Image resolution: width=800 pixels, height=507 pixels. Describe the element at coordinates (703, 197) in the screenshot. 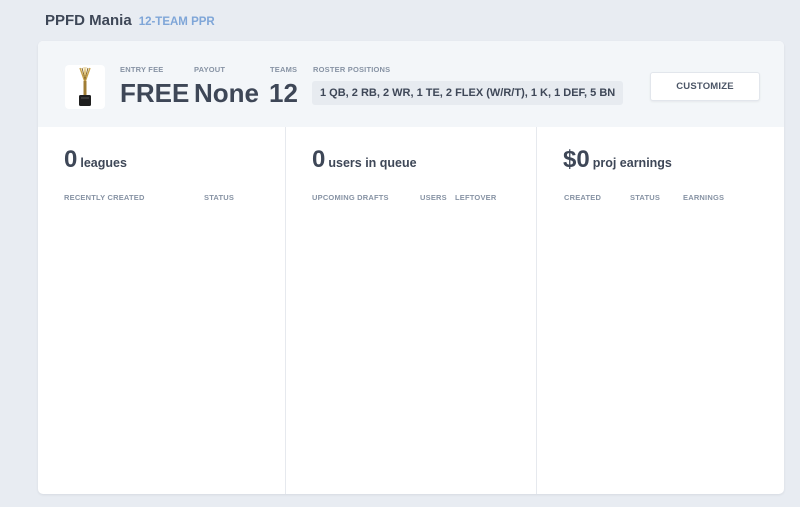

I see `column-header-earnings: EARNINGS` at that location.